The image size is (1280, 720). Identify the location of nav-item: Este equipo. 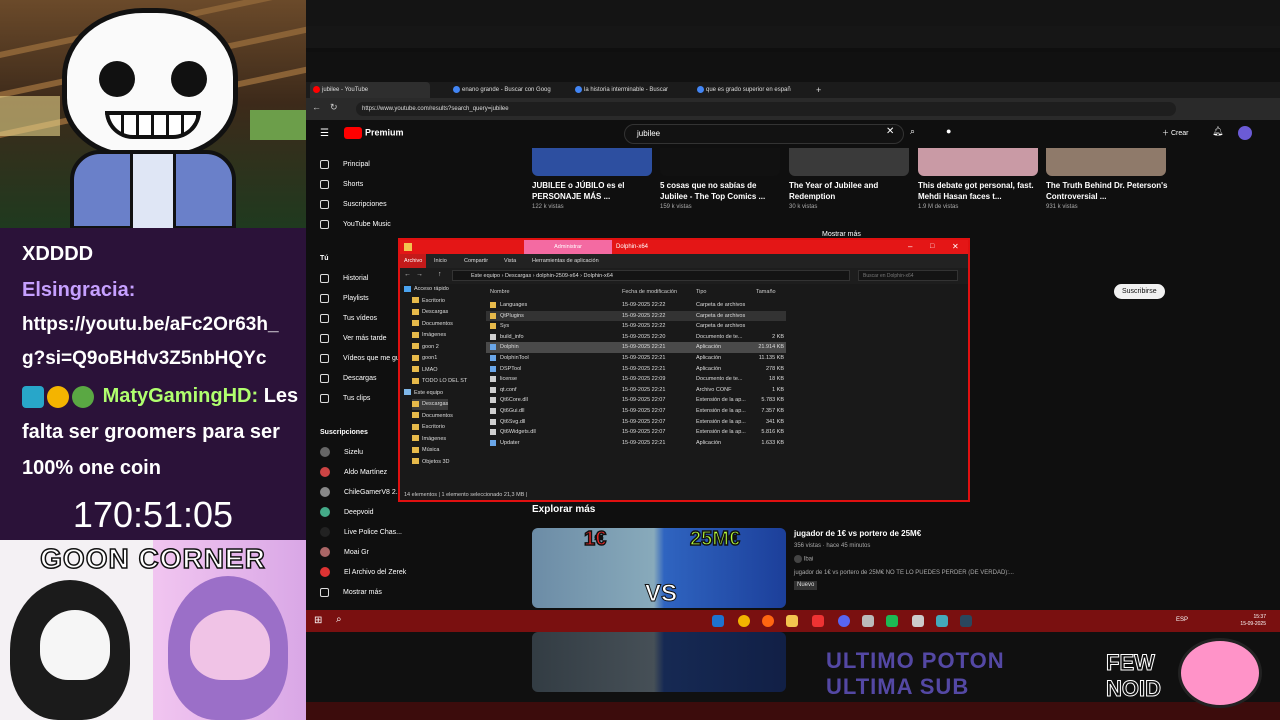
(423, 393).